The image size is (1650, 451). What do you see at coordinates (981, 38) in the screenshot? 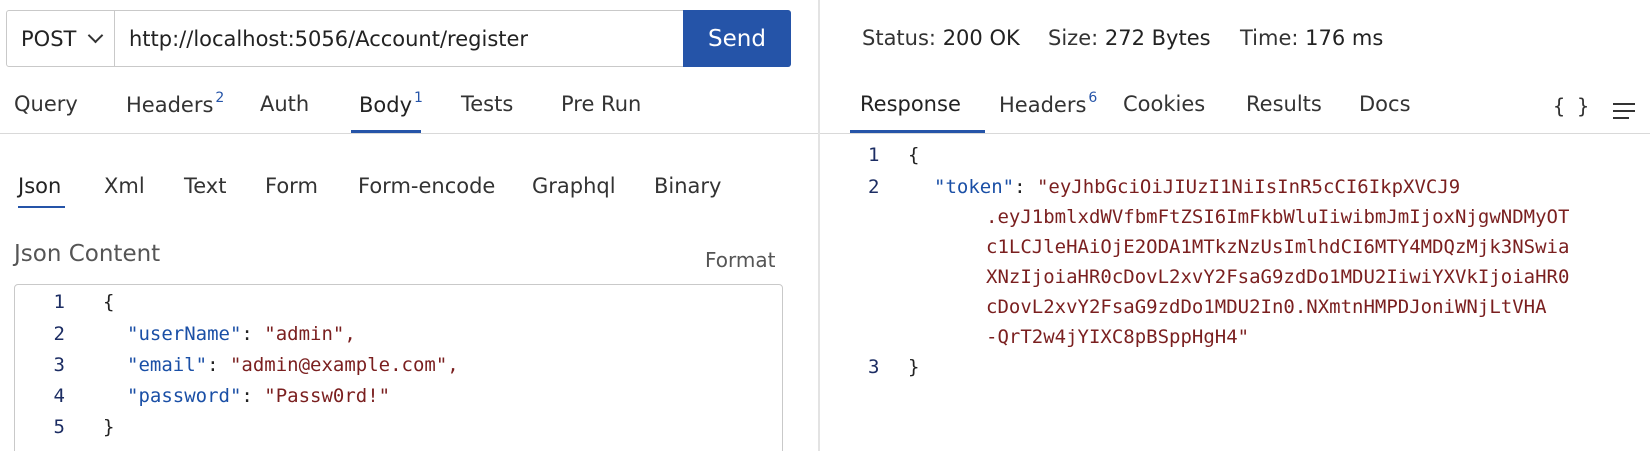
I see `status-value: 200 OK` at bounding box center [981, 38].